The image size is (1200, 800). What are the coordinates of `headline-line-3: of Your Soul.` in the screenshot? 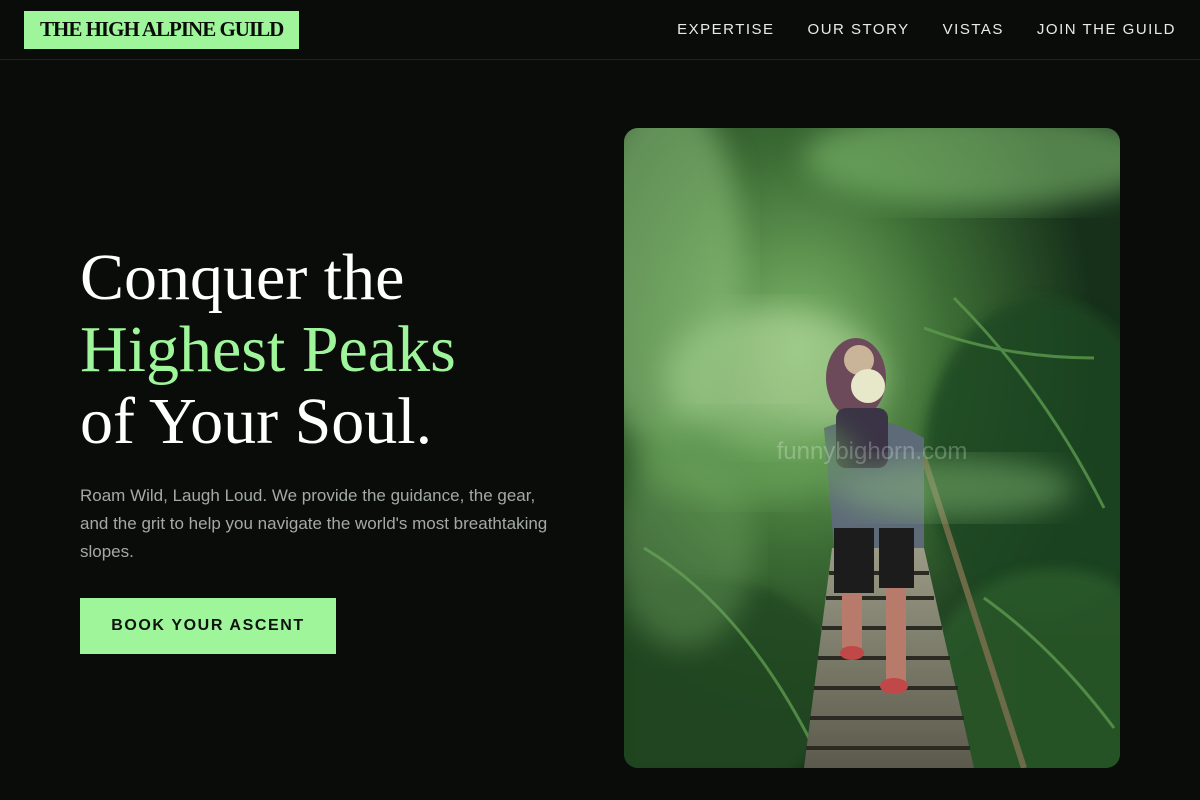 It's located at (256, 421).